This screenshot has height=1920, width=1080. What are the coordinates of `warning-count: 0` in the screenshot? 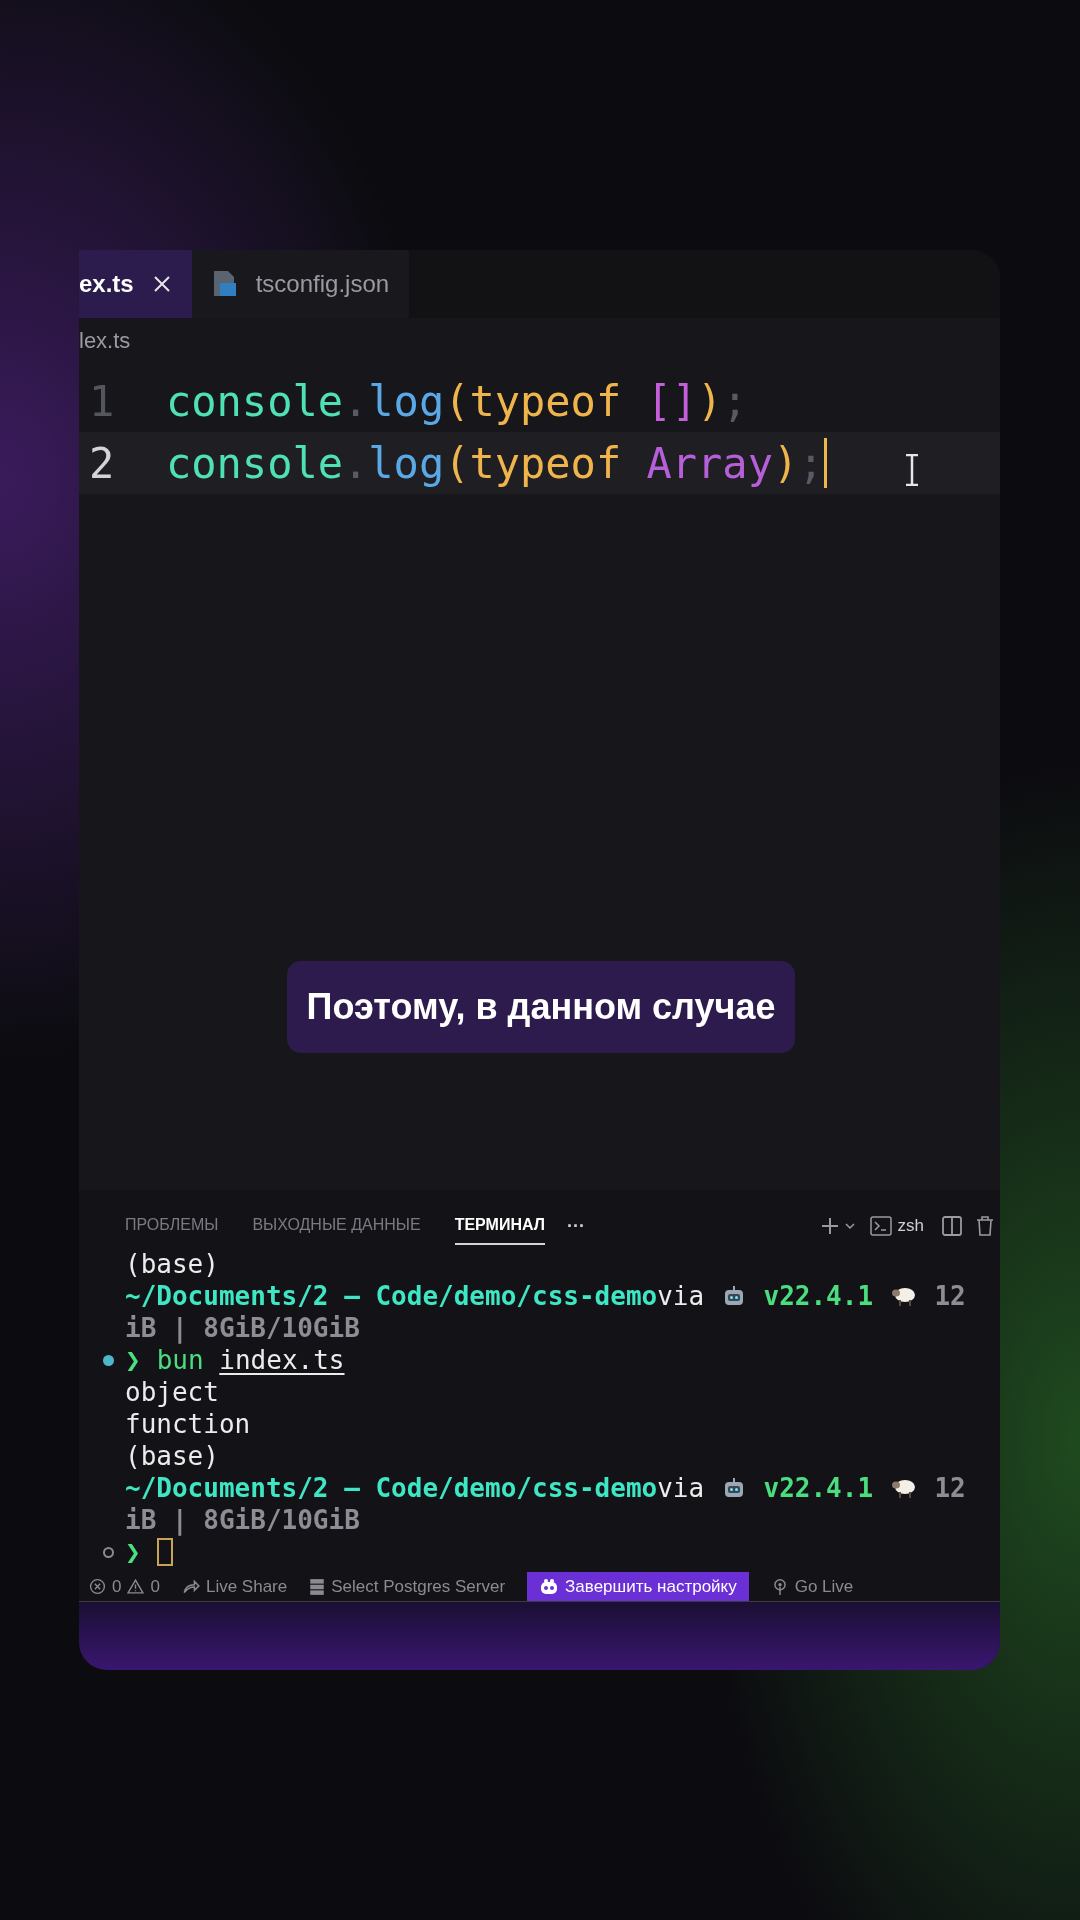 It's located at (155, 1586).